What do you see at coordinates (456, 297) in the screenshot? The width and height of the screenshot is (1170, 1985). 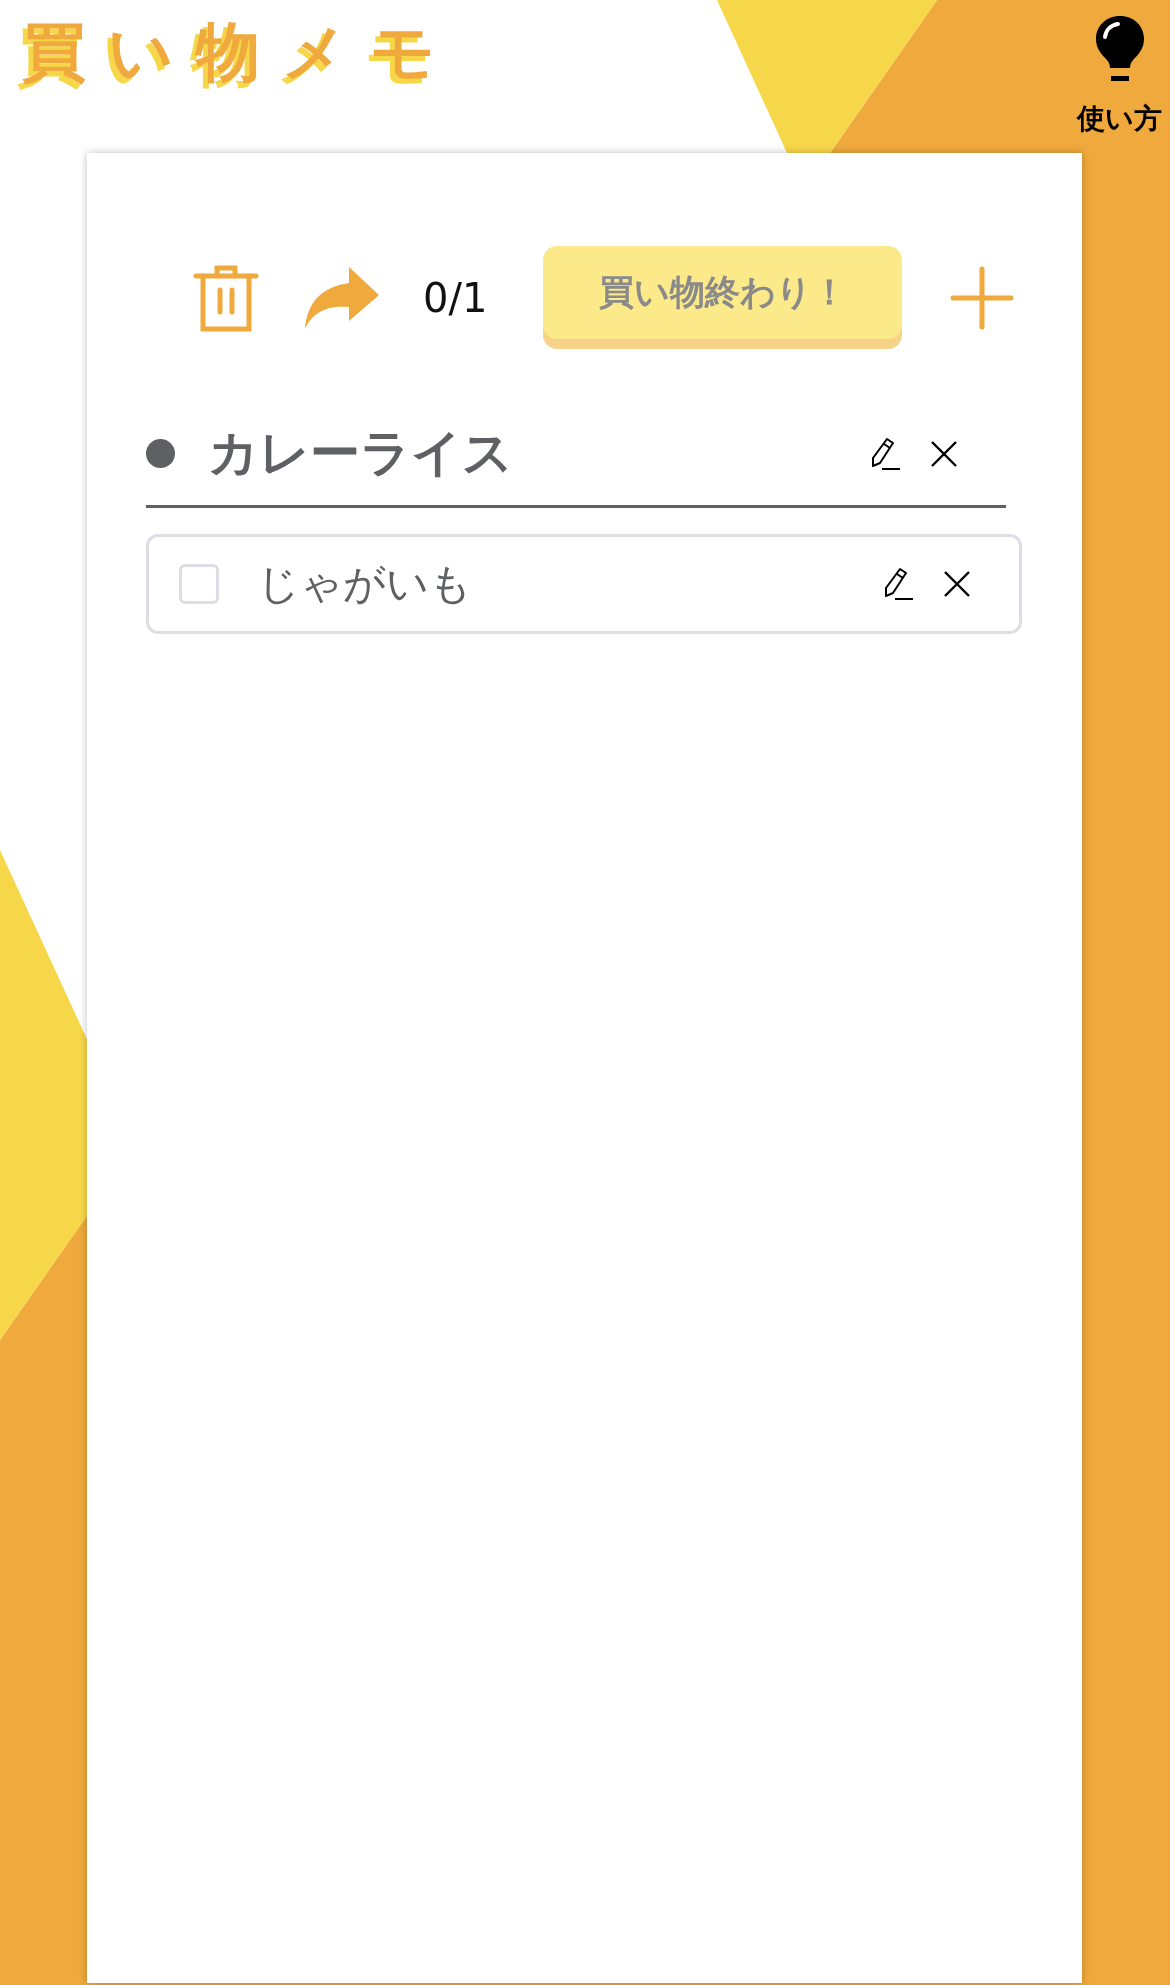 I see `progress-counter: 0/1` at bounding box center [456, 297].